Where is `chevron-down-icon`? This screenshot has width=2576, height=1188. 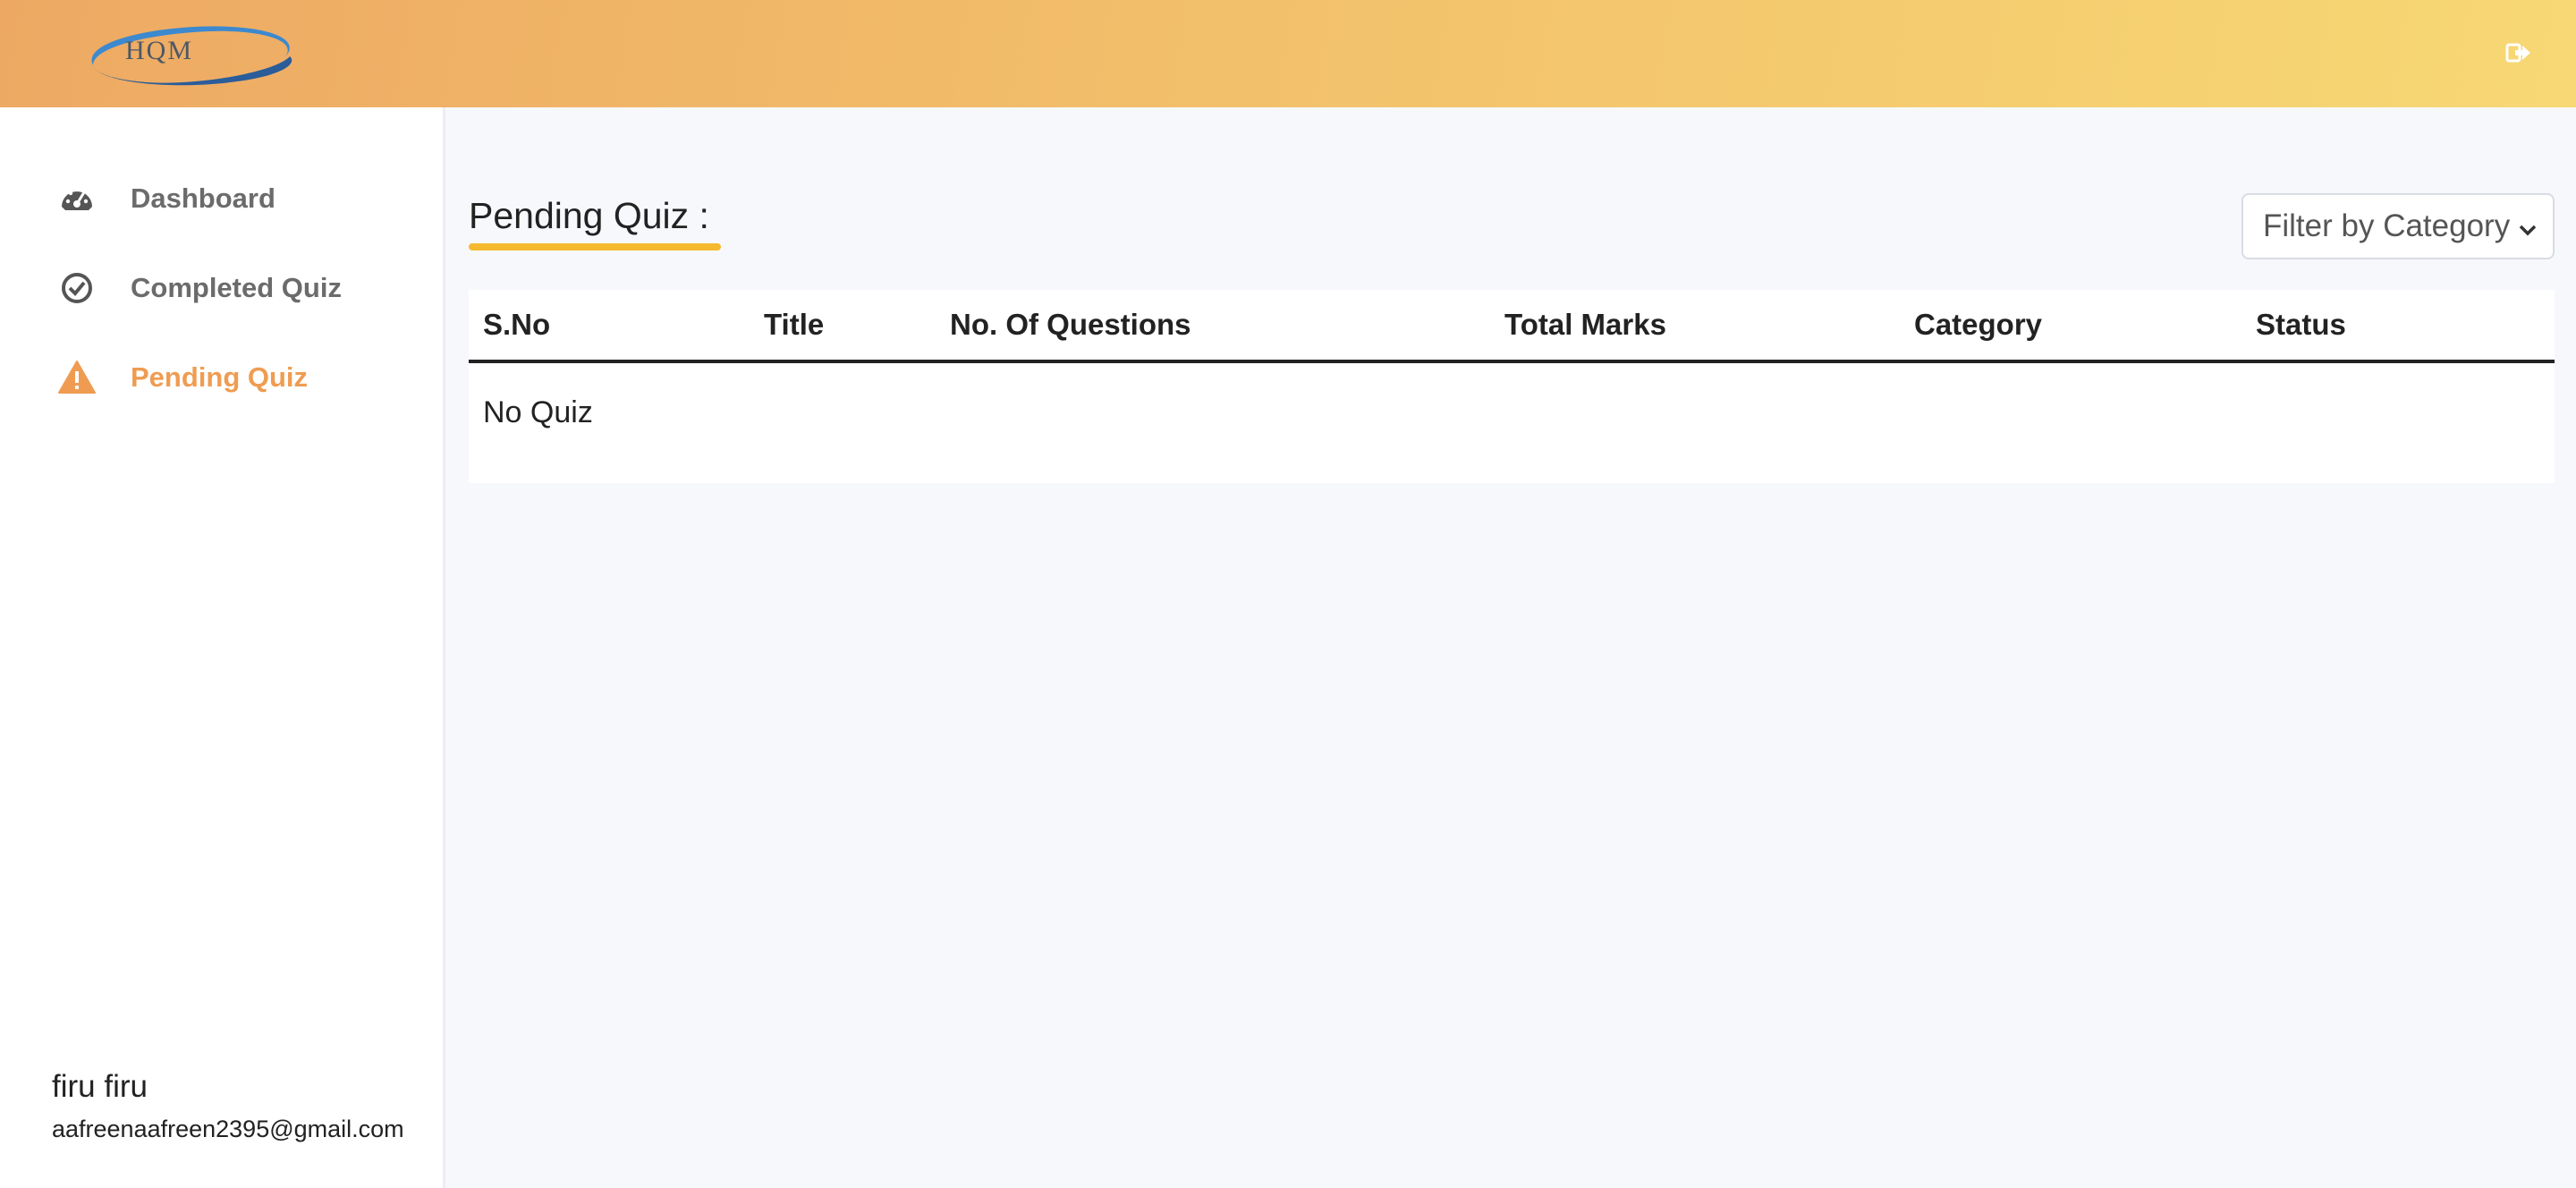 chevron-down-icon is located at coordinates (2527, 227).